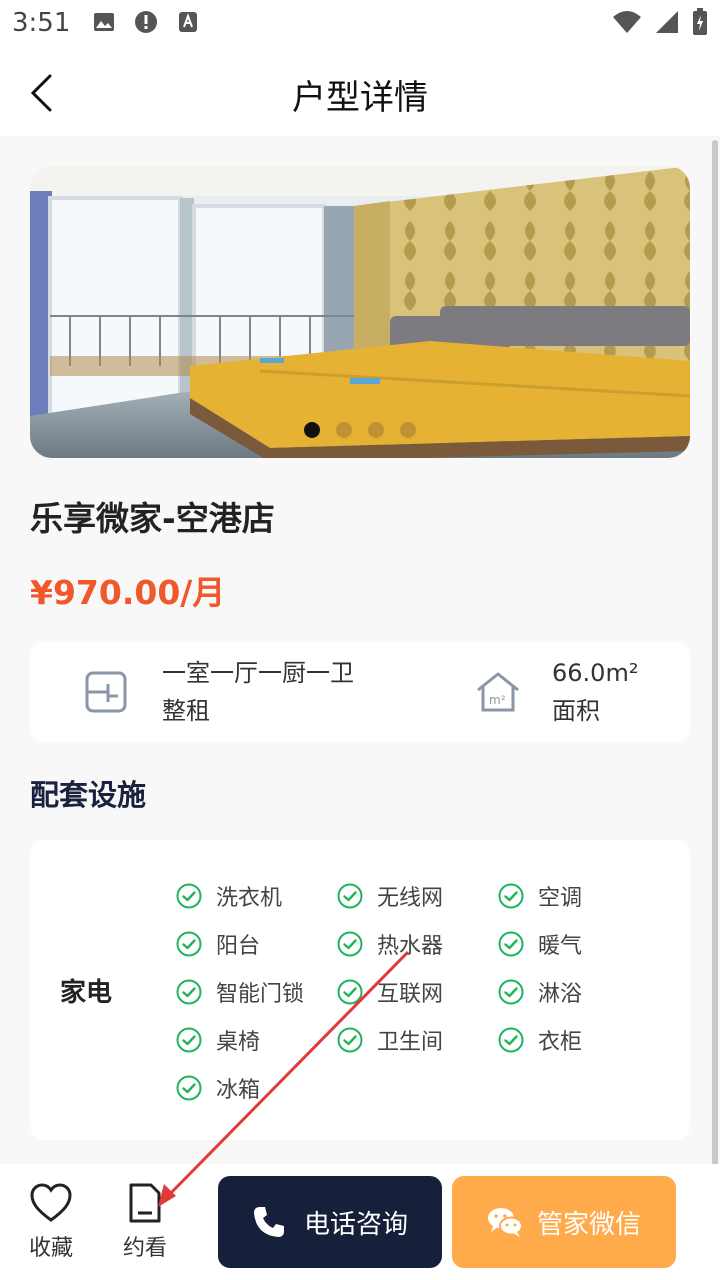 The image size is (720, 1280). What do you see at coordinates (588, 1224) in the screenshot?
I see `wechat-label: 管家微信` at bounding box center [588, 1224].